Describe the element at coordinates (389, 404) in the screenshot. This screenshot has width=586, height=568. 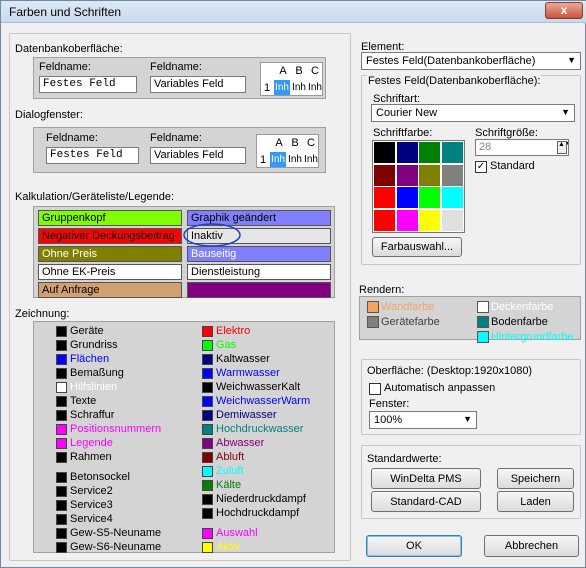
I see `fenster-label: Fenster:` at that location.